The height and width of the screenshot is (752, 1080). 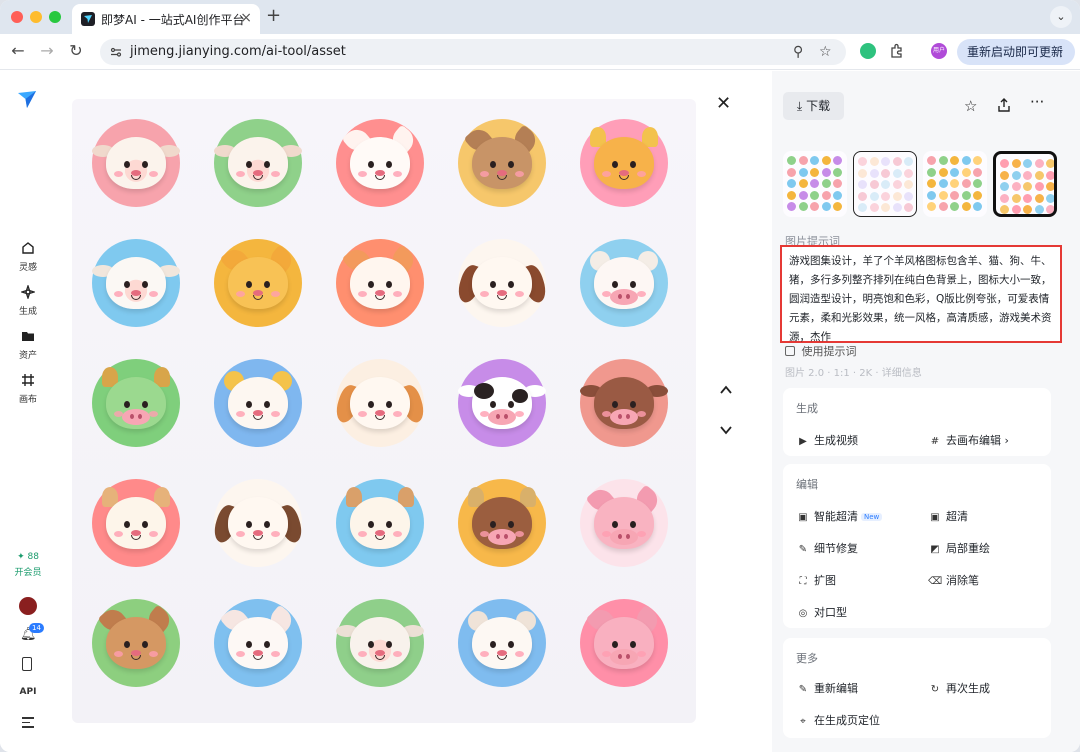 What do you see at coordinates (1016, 52) in the screenshot?
I see `relaunch-update-button: 重新启动即可更新 ⋮` at bounding box center [1016, 52].